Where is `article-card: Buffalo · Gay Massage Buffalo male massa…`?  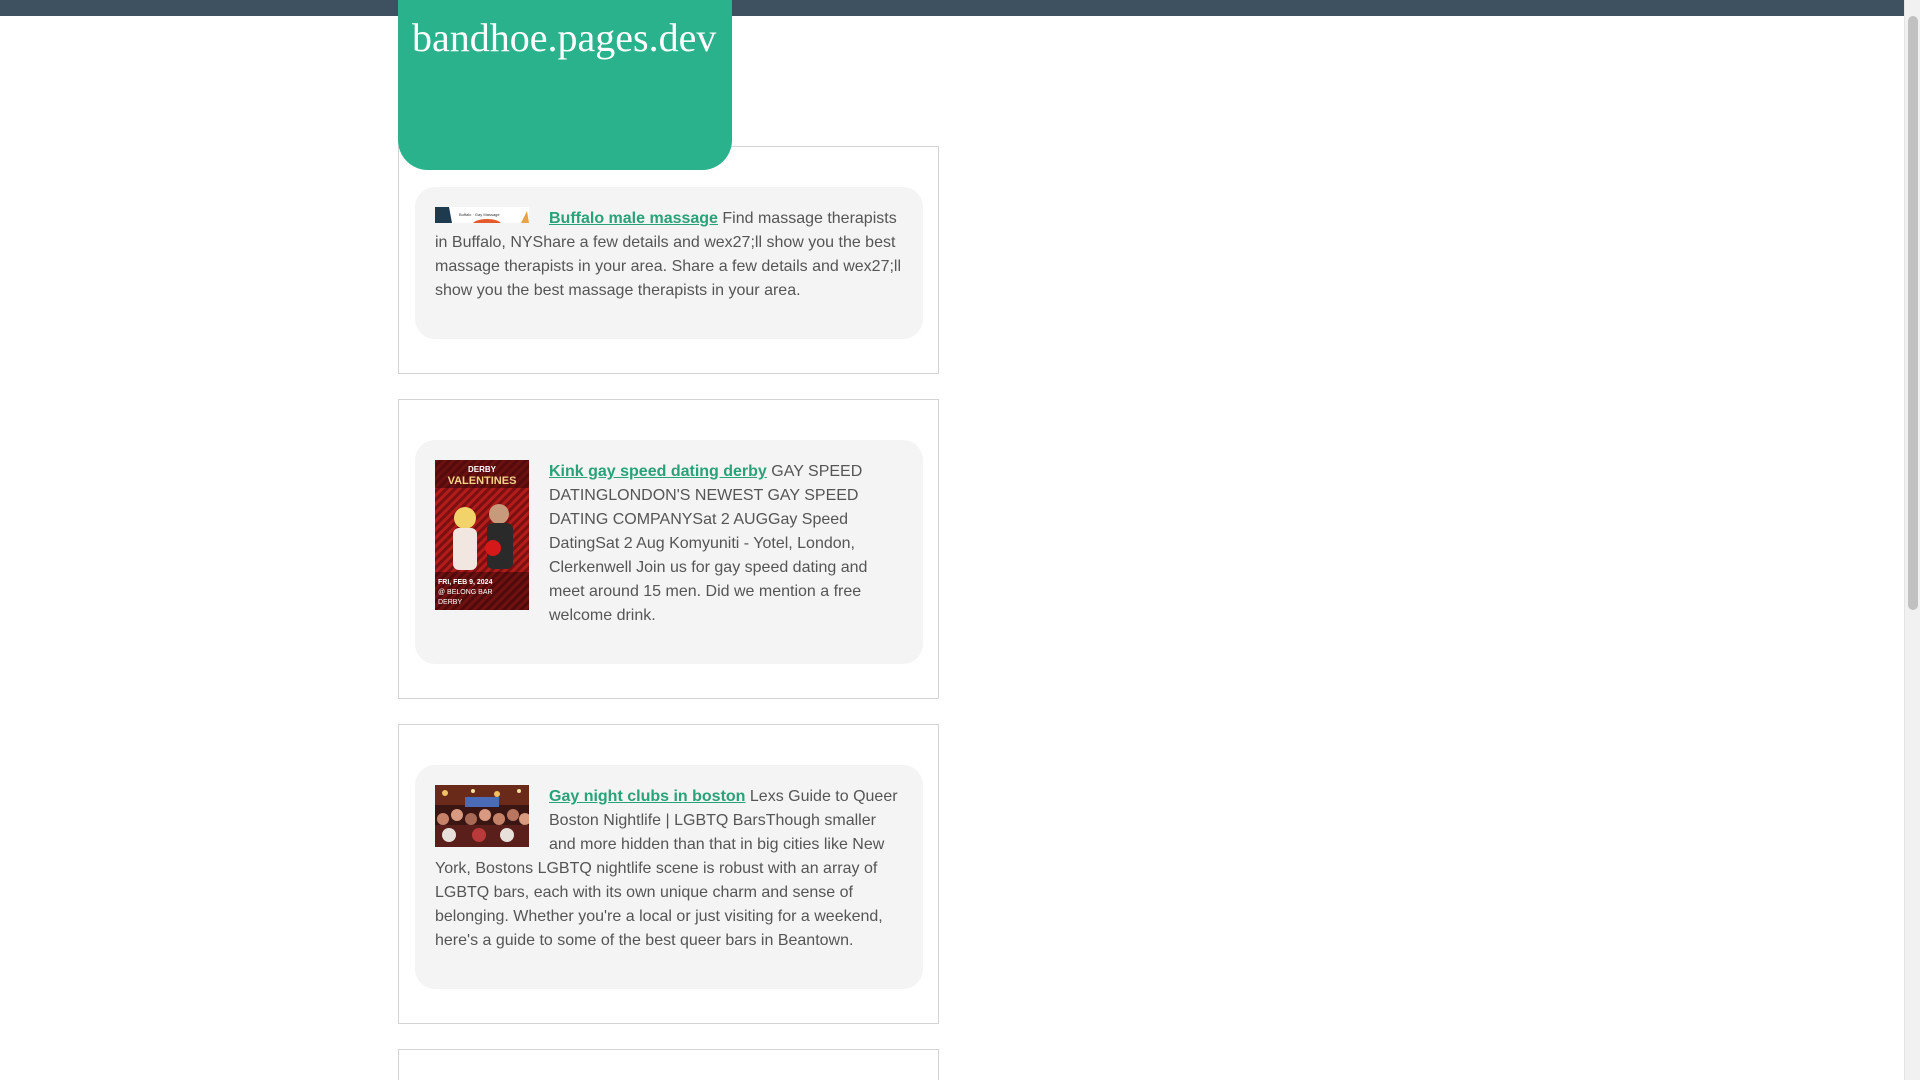
article-card: Buffalo · Gay Massage Buffalo male massa… is located at coordinates (668, 260).